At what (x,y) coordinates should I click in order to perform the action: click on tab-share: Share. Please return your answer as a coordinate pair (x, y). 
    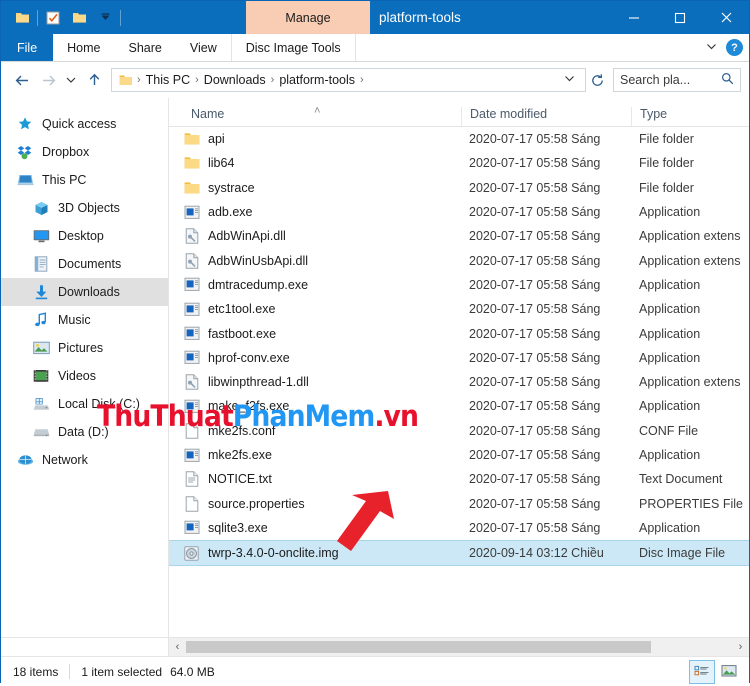
    Looking at the image, I should click on (145, 47).